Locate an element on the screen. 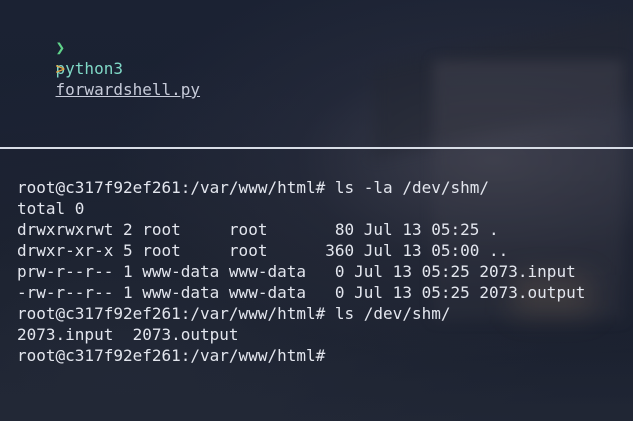  command-name: python3 is located at coordinates (89, 68).